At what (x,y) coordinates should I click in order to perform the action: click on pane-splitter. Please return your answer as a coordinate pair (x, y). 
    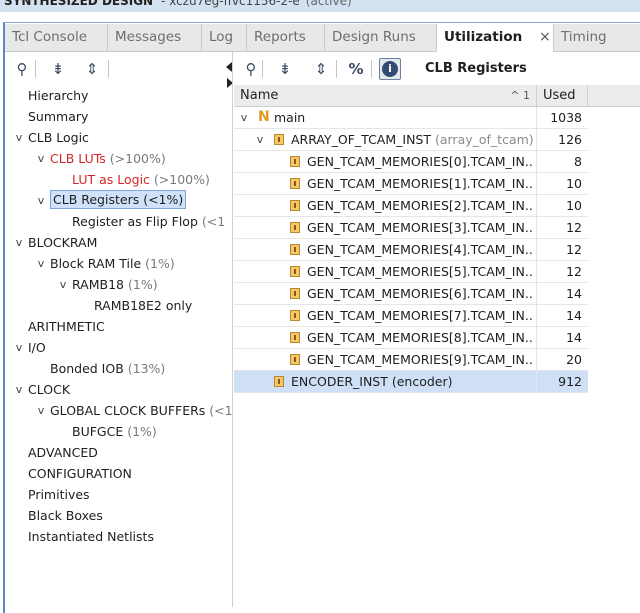
    Looking at the image, I should click on (232, 329).